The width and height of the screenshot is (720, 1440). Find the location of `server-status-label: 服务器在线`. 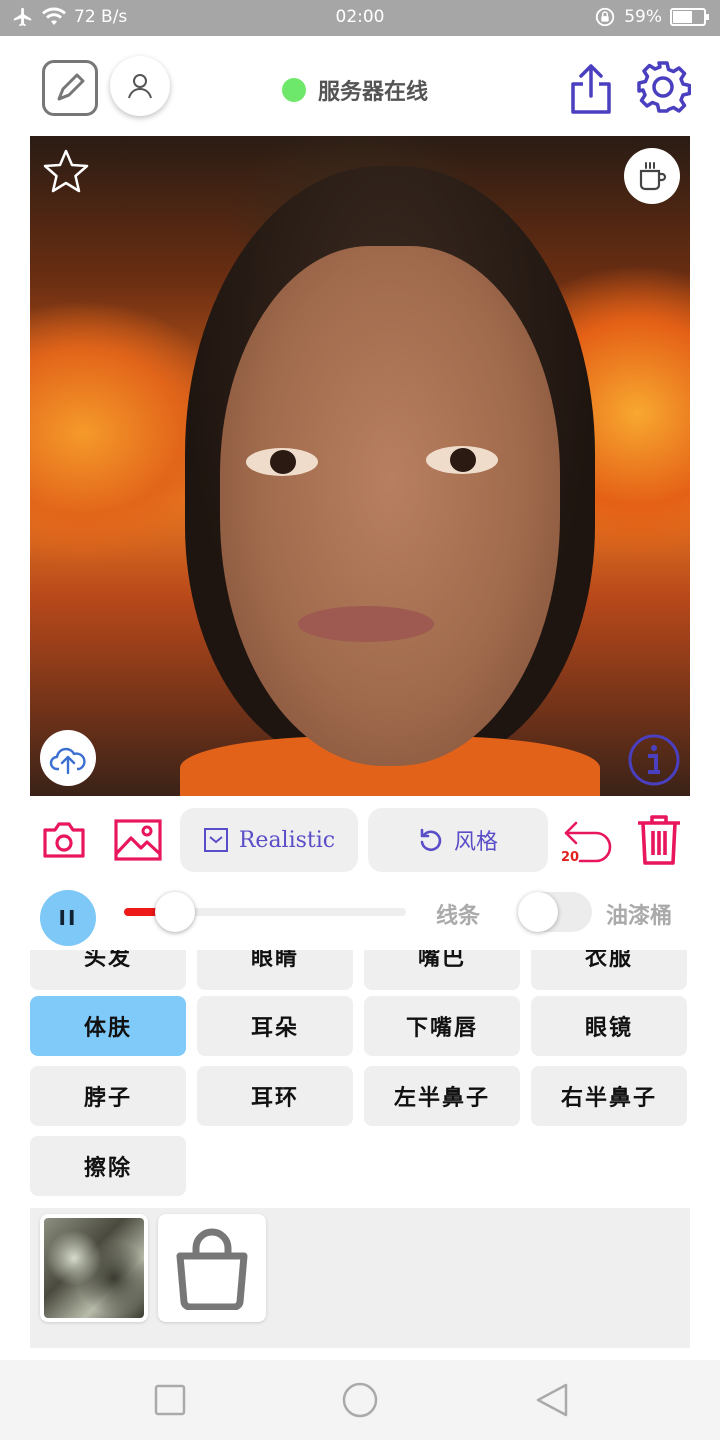

server-status-label: 服务器在线 is located at coordinates (373, 92).